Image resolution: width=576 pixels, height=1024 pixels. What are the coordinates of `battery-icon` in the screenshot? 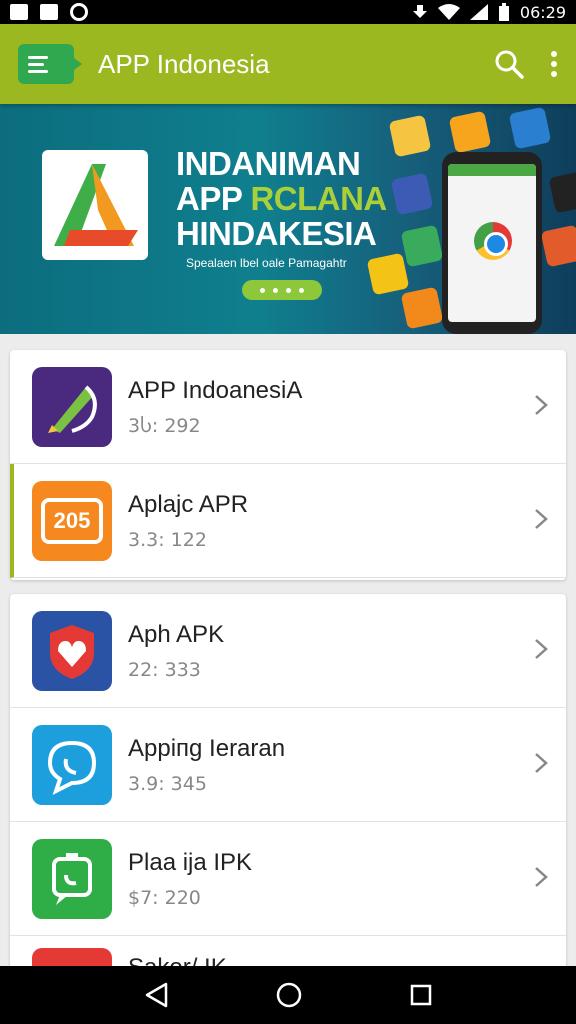 It's located at (503, 12).